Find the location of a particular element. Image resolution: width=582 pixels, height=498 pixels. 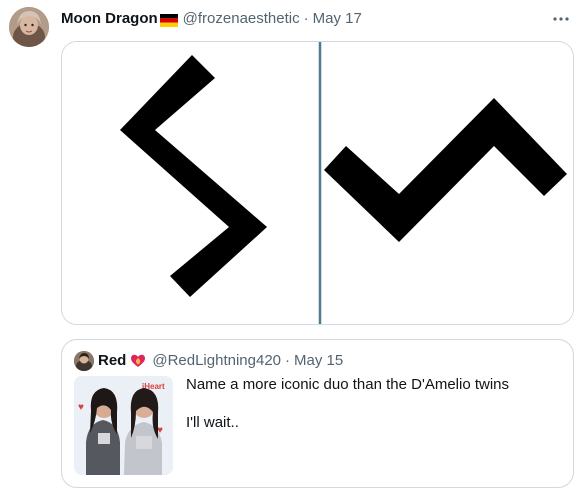

quoted-tweet-header: Red @RedLightning420 · May 15 is located at coordinates (317, 361).